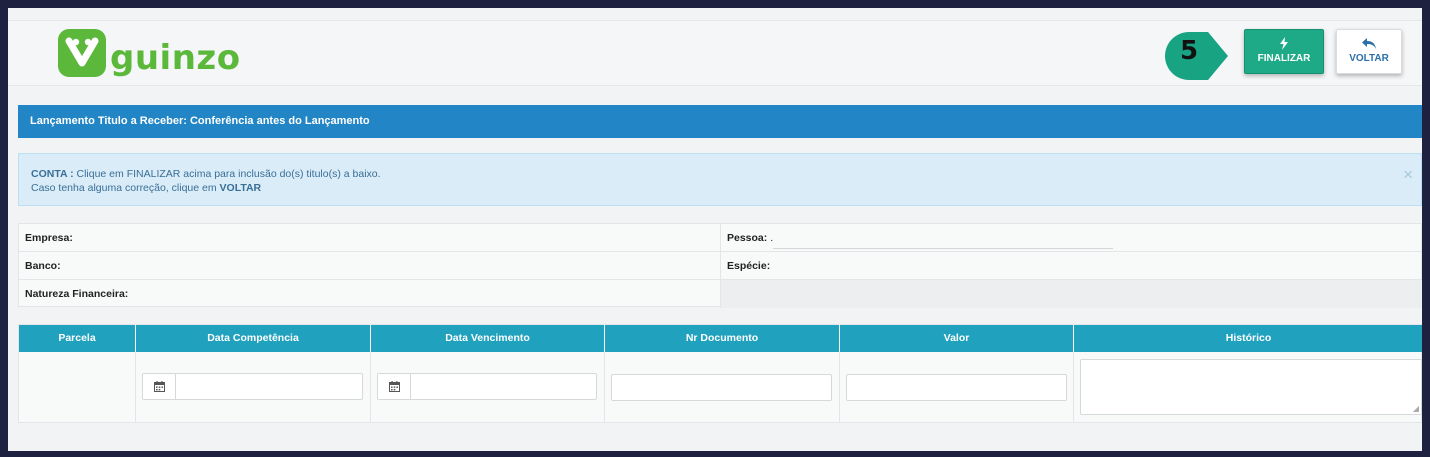 This screenshot has height=457, width=1430. What do you see at coordinates (124, 188) in the screenshot?
I see `alert-message-2: Caso tenha alguma correção, clique em` at bounding box center [124, 188].